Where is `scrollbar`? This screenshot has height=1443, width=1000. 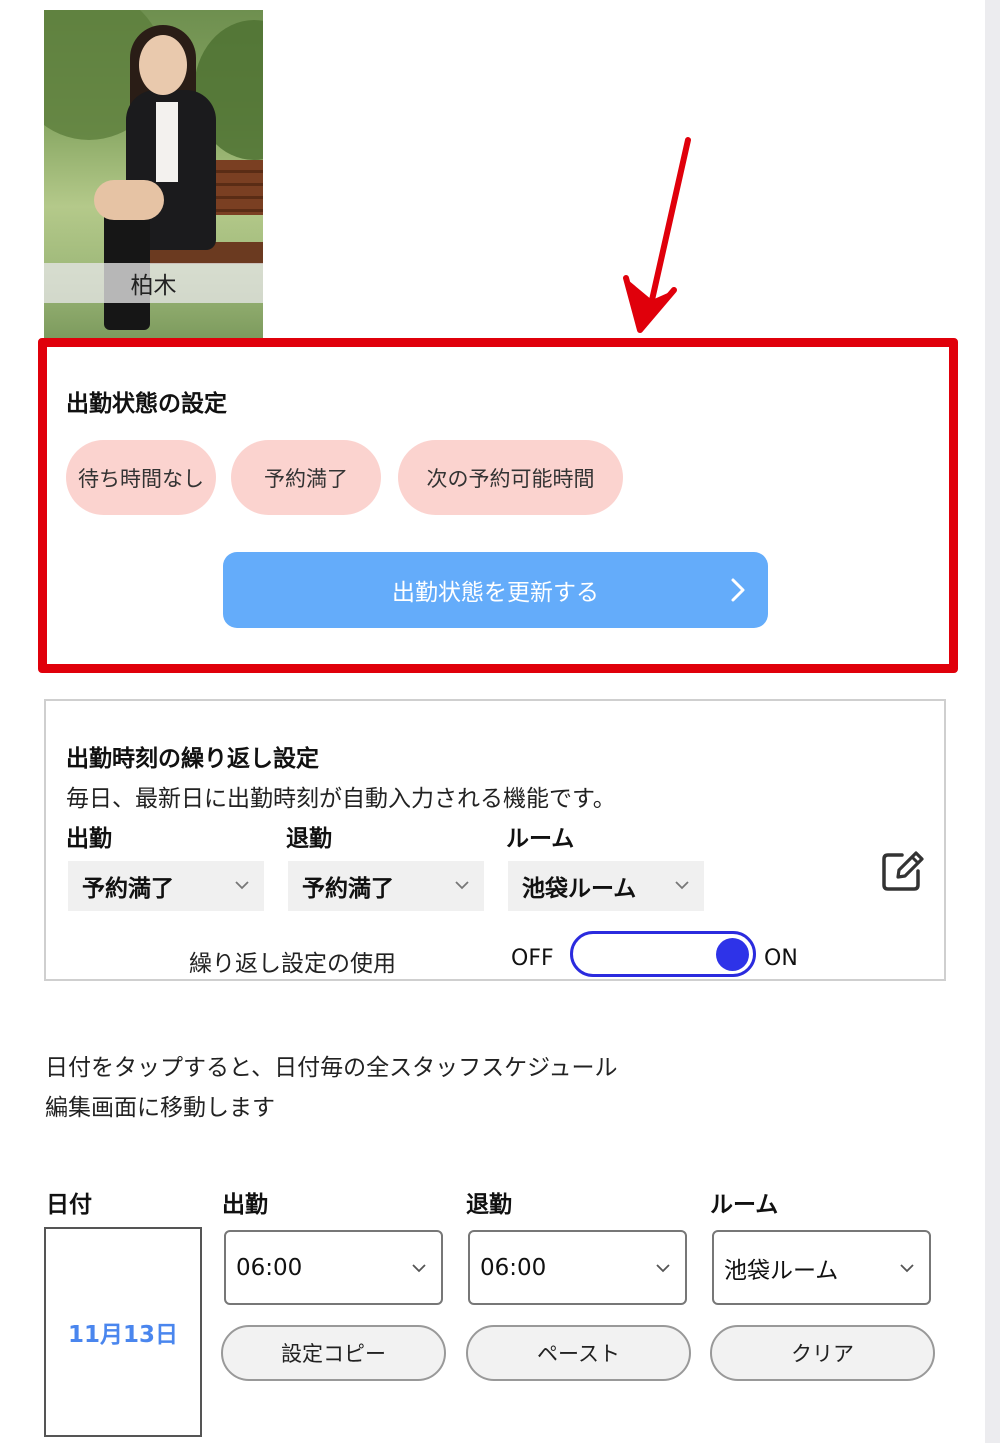 scrollbar is located at coordinates (992, 721).